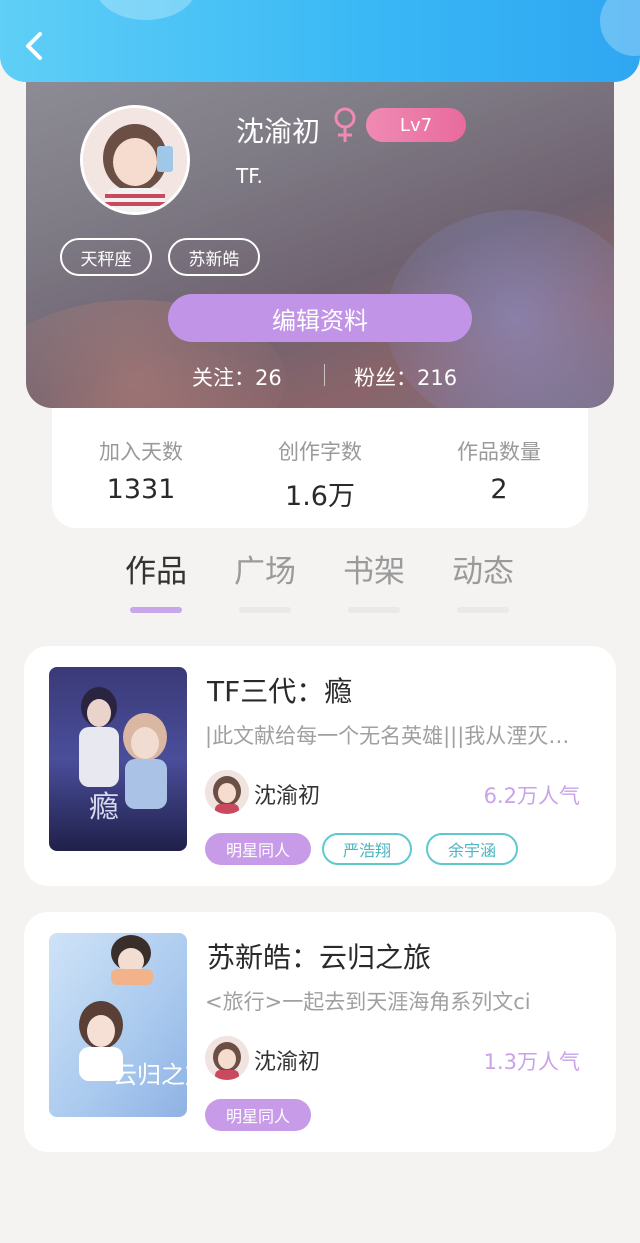  I want to click on followers-count: 粉丝：216, so click(405, 377).